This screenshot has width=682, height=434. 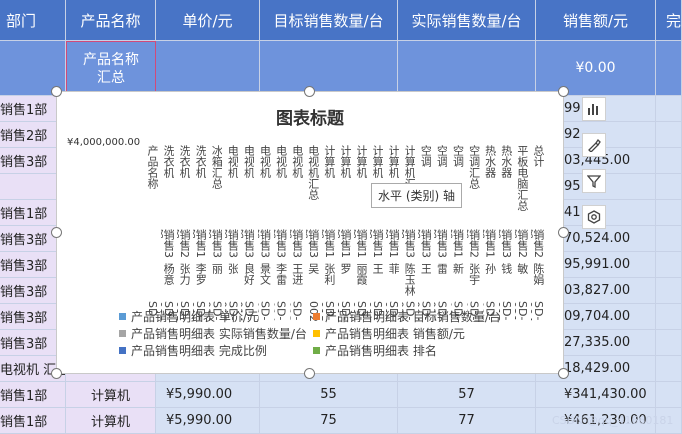 I want to click on category-label: 计算机销售1部罗SD-015, so click(x=344, y=237).